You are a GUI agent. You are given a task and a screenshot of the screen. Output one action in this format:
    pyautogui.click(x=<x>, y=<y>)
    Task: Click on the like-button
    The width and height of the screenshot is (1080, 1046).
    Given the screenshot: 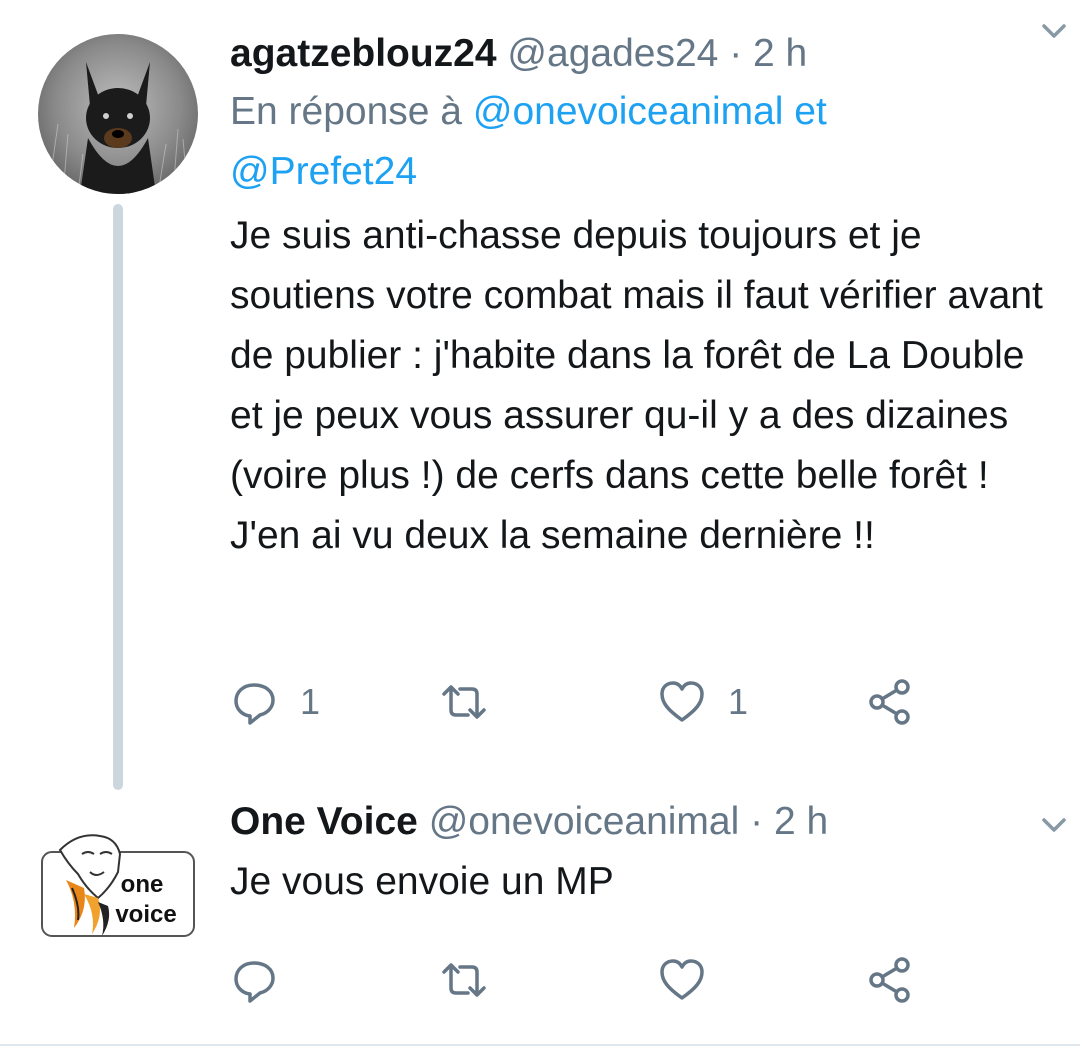 What is the action you would take?
    pyautogui.click(x=693, y=980)
    